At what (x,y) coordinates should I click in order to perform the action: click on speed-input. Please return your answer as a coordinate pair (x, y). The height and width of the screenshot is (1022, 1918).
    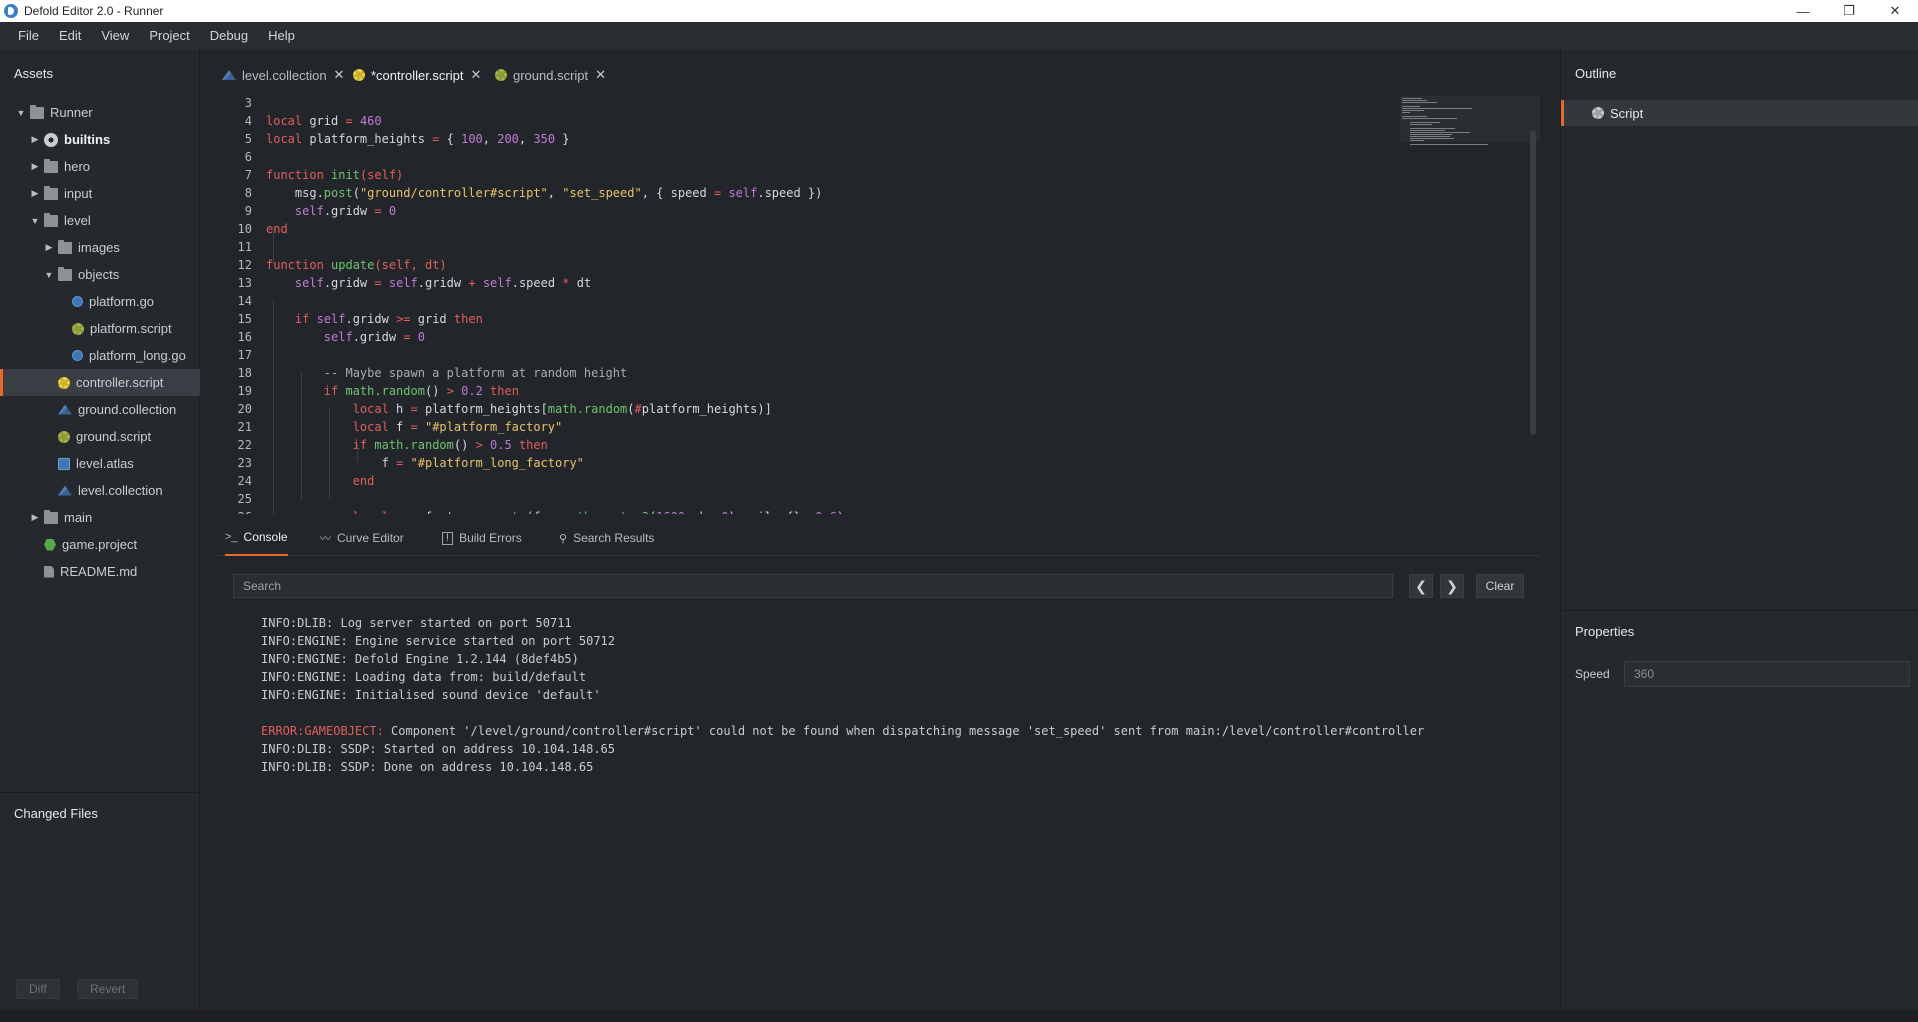
    Looking at the image, I should click on (1767, 674).